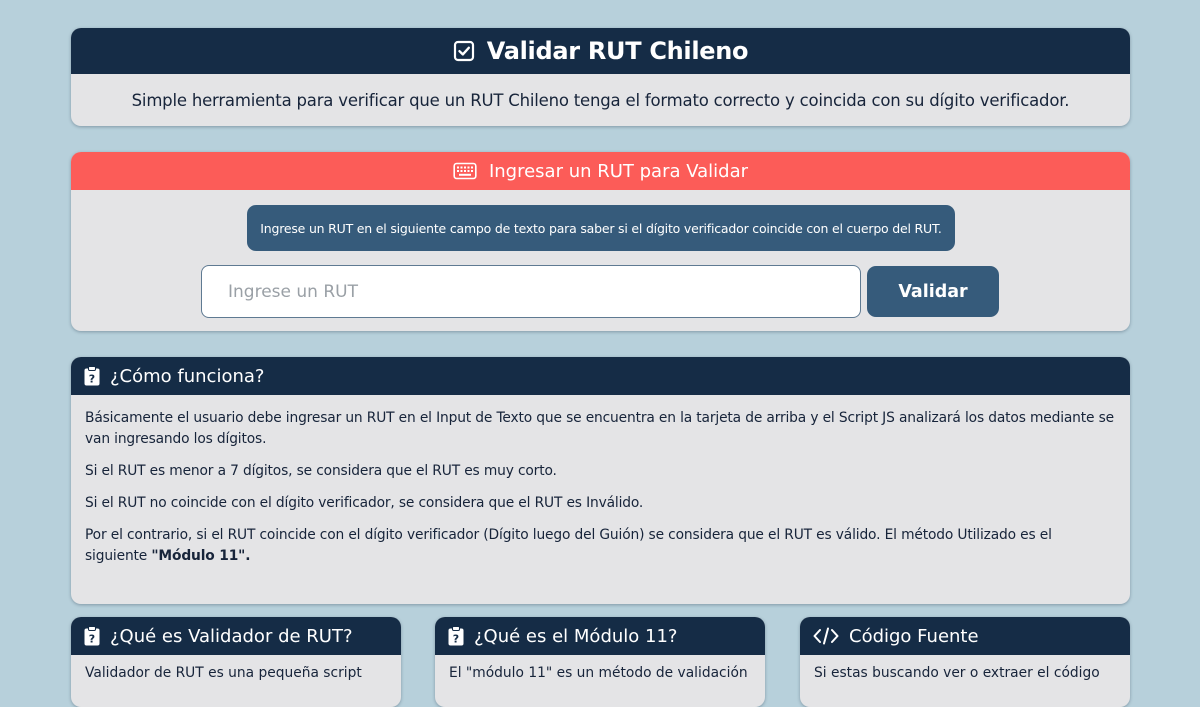 This screenshot has width=1200, height=707. I want to click on what-is-card-body: Validador de RUT es una pequeña script, so click(223, 673).